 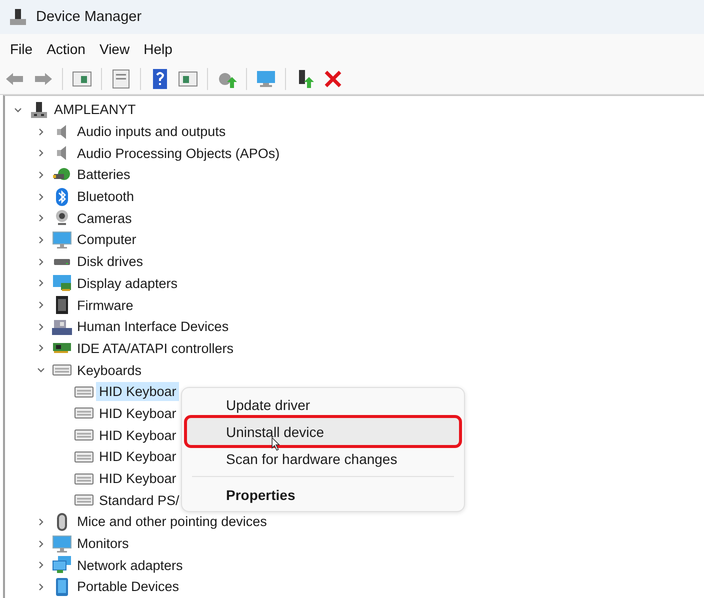 What do you see at coordinates (18, 17) in the screenshot?
I see `device-manager-icon` at bounding box center [18, 17].